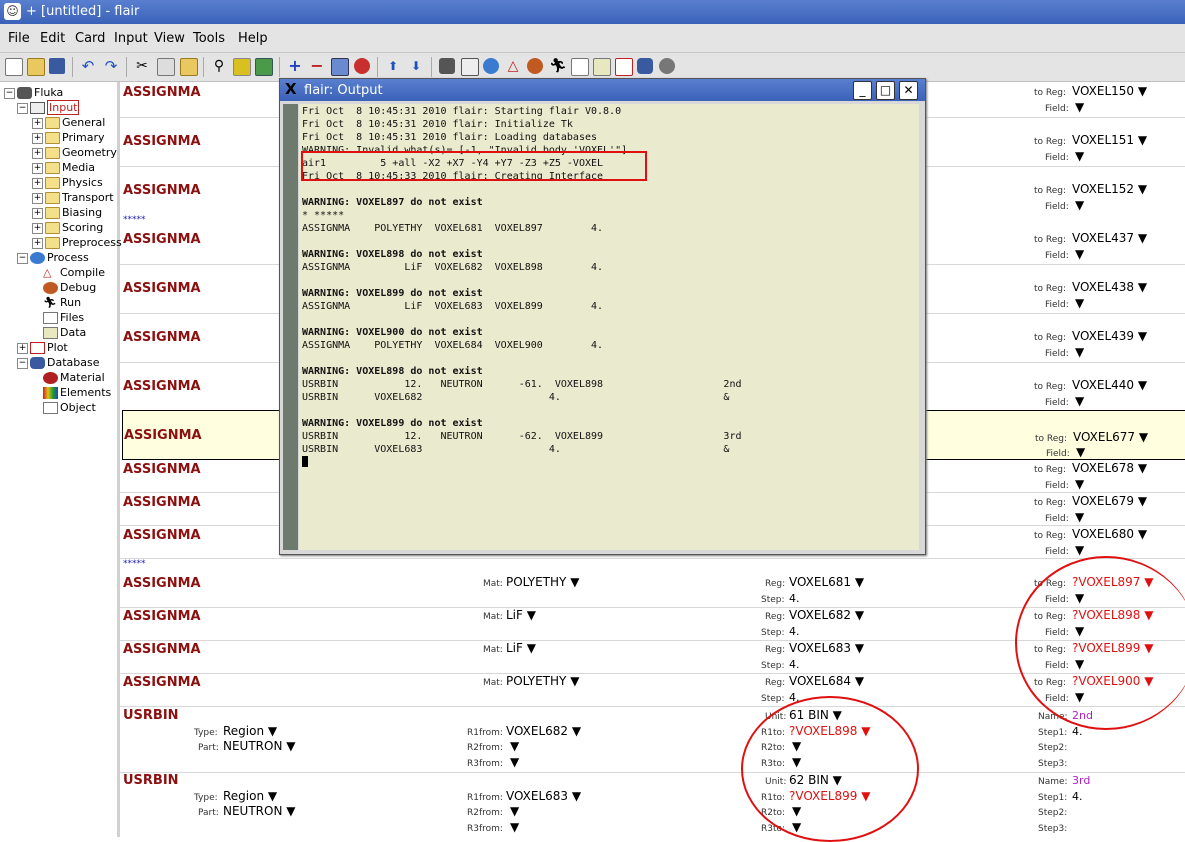 The height and width of the screenshot is (842, 1185). What do you see at coordinates (67, 227) in the screenshot?
I see `tree-item-scoring: + Scoring` at bounding box center [67, 227].